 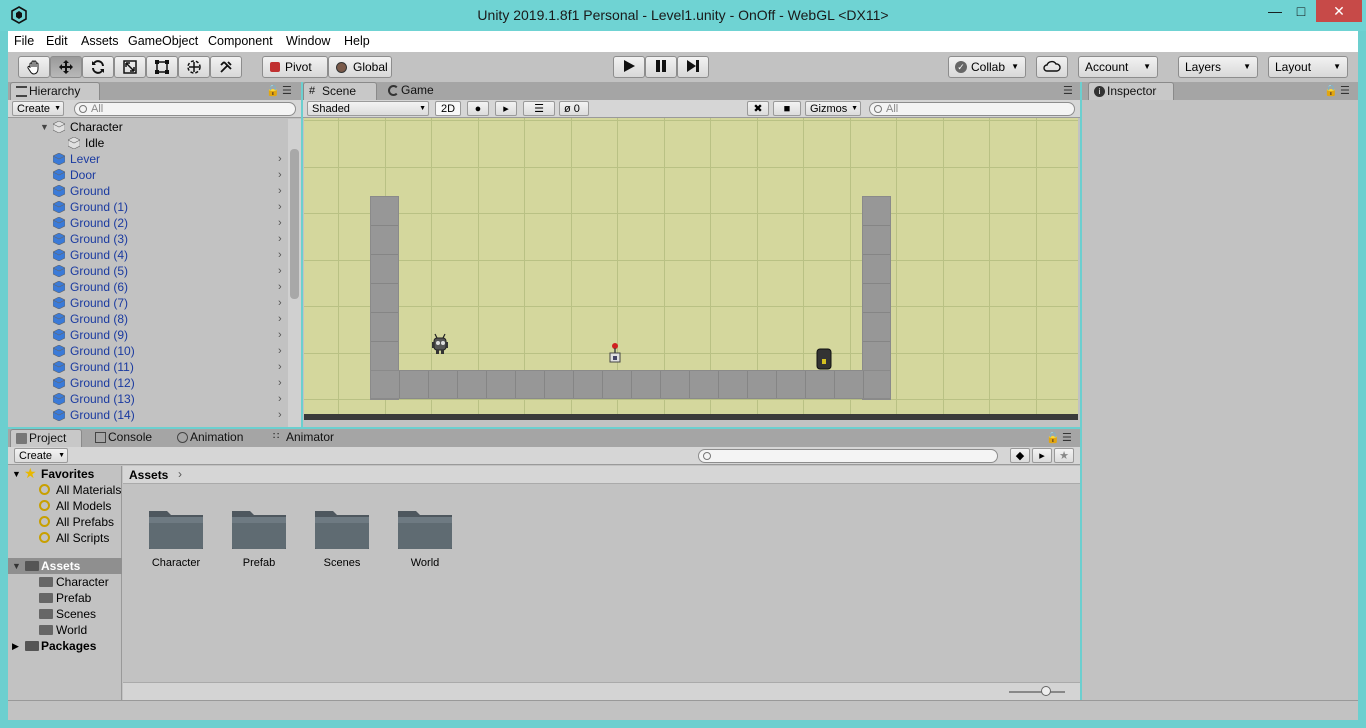 I want to click on pivot-toggle-button: Pivot, so click(x=295, y=67).